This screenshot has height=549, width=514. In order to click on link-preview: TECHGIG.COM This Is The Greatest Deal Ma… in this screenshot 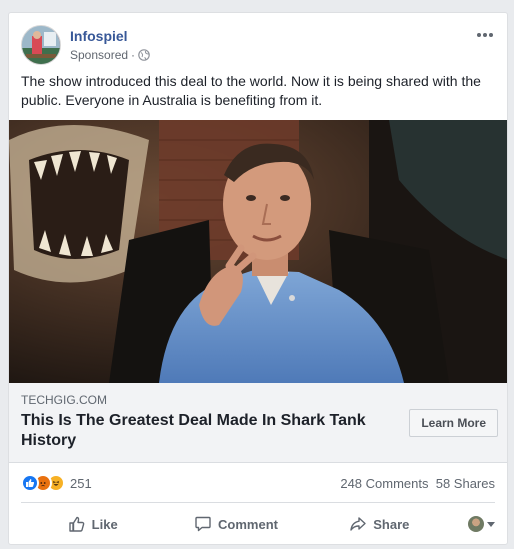, I will do `click(258, 423)`.